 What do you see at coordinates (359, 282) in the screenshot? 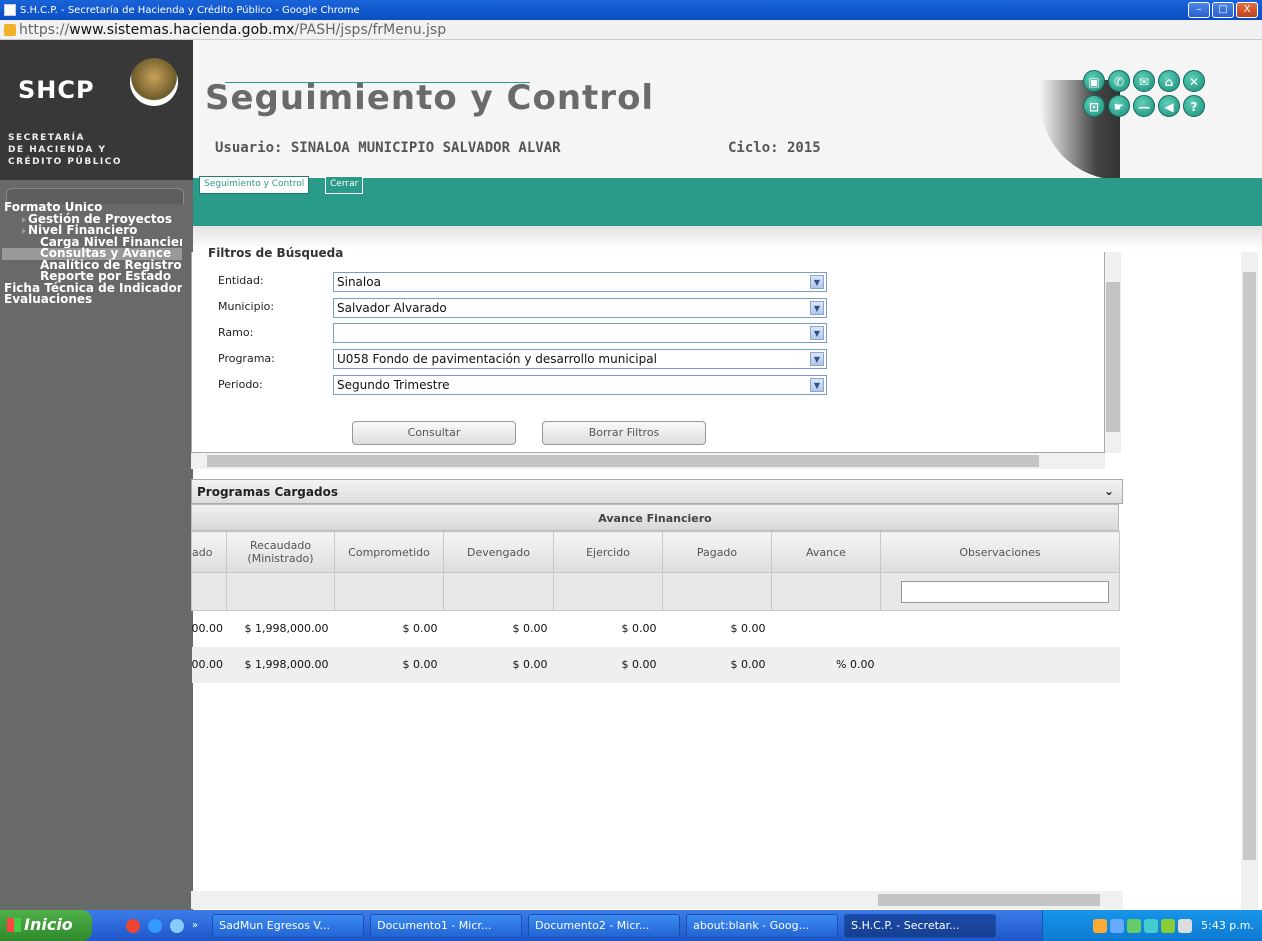
I see `entidad-value: Sinaloa` at bounding box center [359, 282].